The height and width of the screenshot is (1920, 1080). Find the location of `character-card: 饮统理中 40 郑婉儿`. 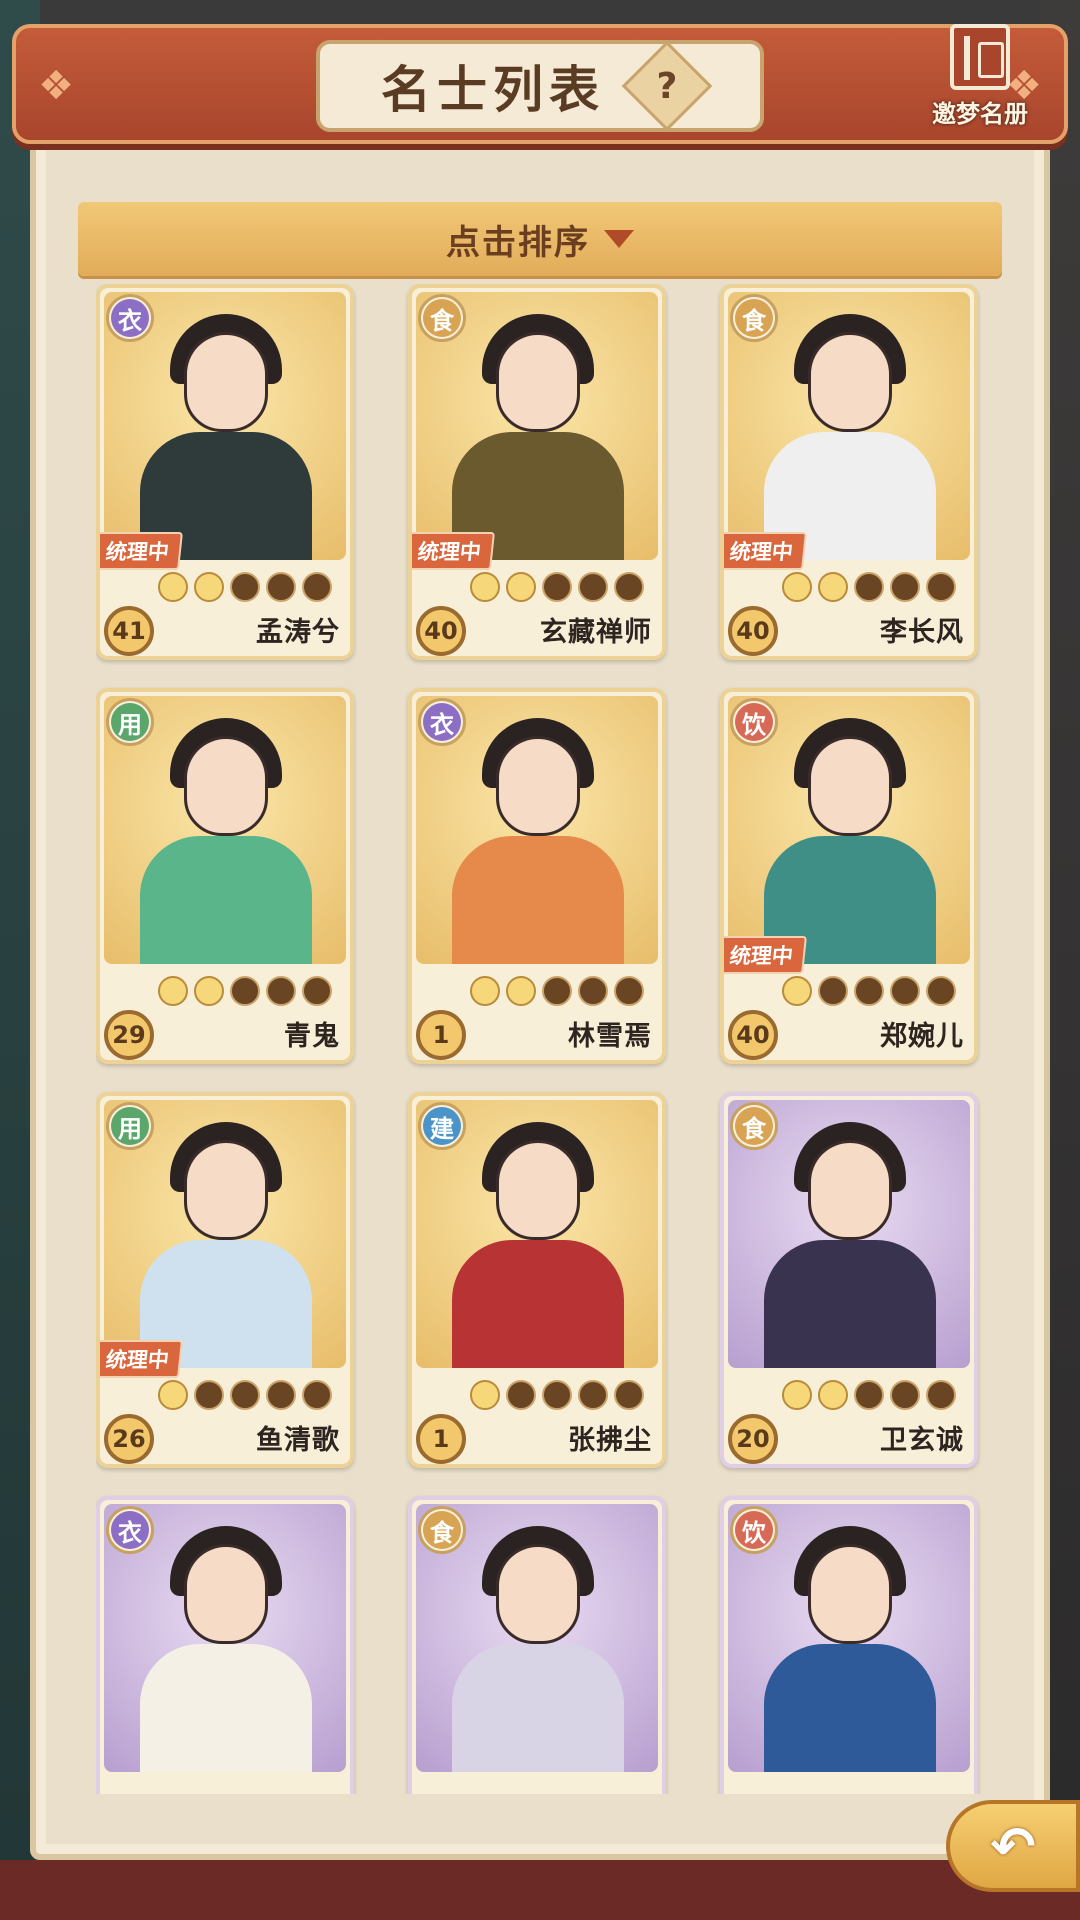

character-card: 饮统理中 40 郑婉儿 is located at coordinates (849, 876).